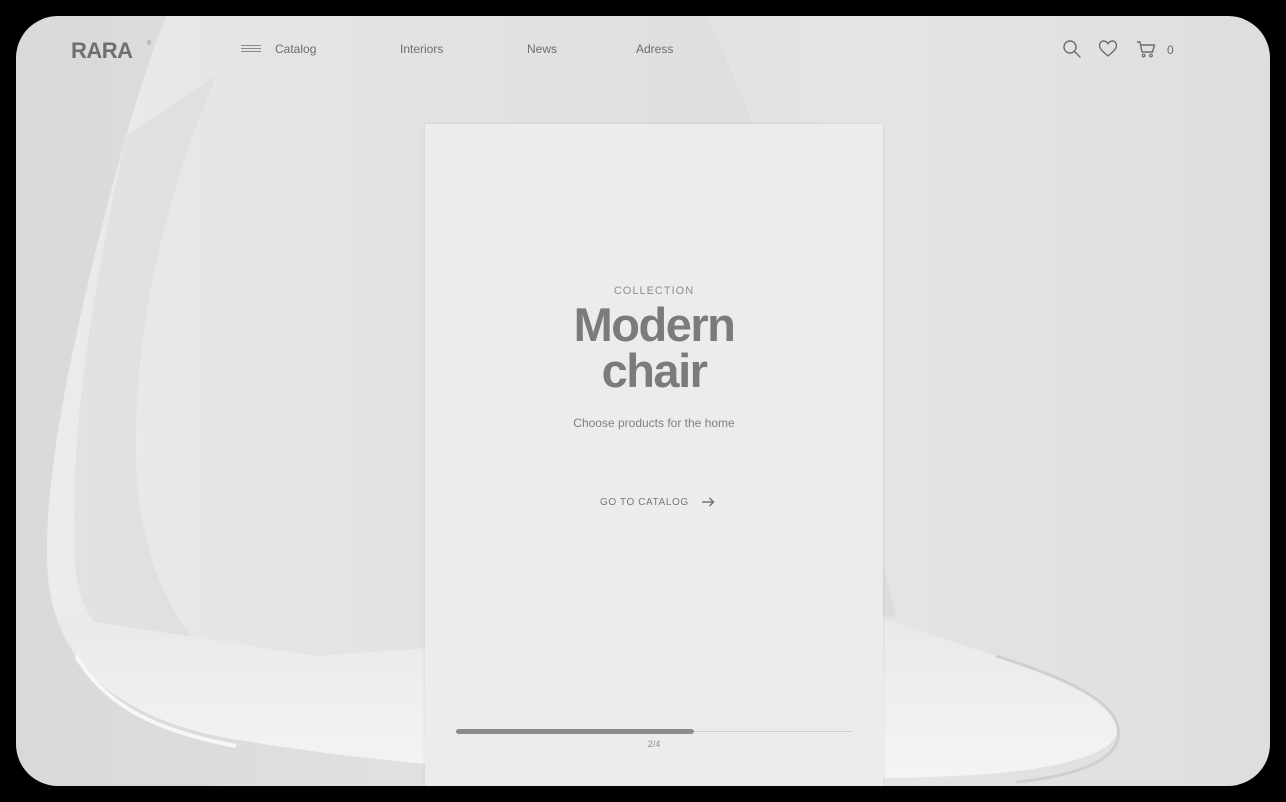  I want to click on progress-fill, so click(575, 731).